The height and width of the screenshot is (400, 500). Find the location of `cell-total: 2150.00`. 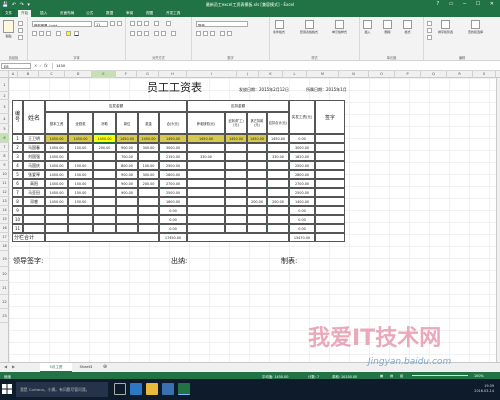

cell-total: 2150.00 is located at coordinates (173, 156).